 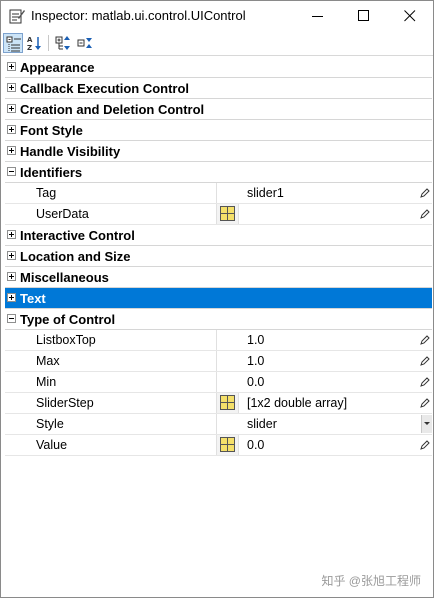 What do you see at coordinates (218, 424) in the screenshot?
I see `property-row: Style slider` at bounding box center [218, 424].